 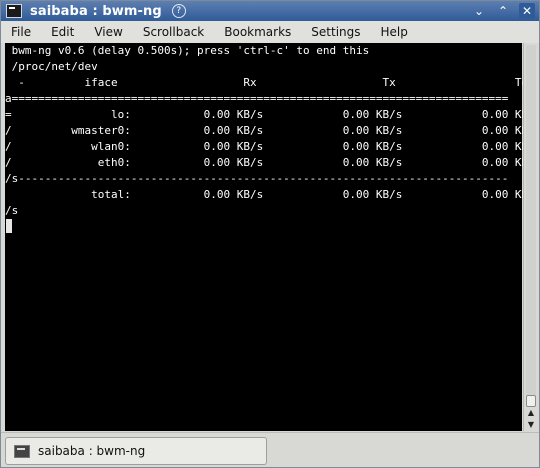 I want to click on vertical-scrollbar: ▲ ▼, so click(x=530, y=237).